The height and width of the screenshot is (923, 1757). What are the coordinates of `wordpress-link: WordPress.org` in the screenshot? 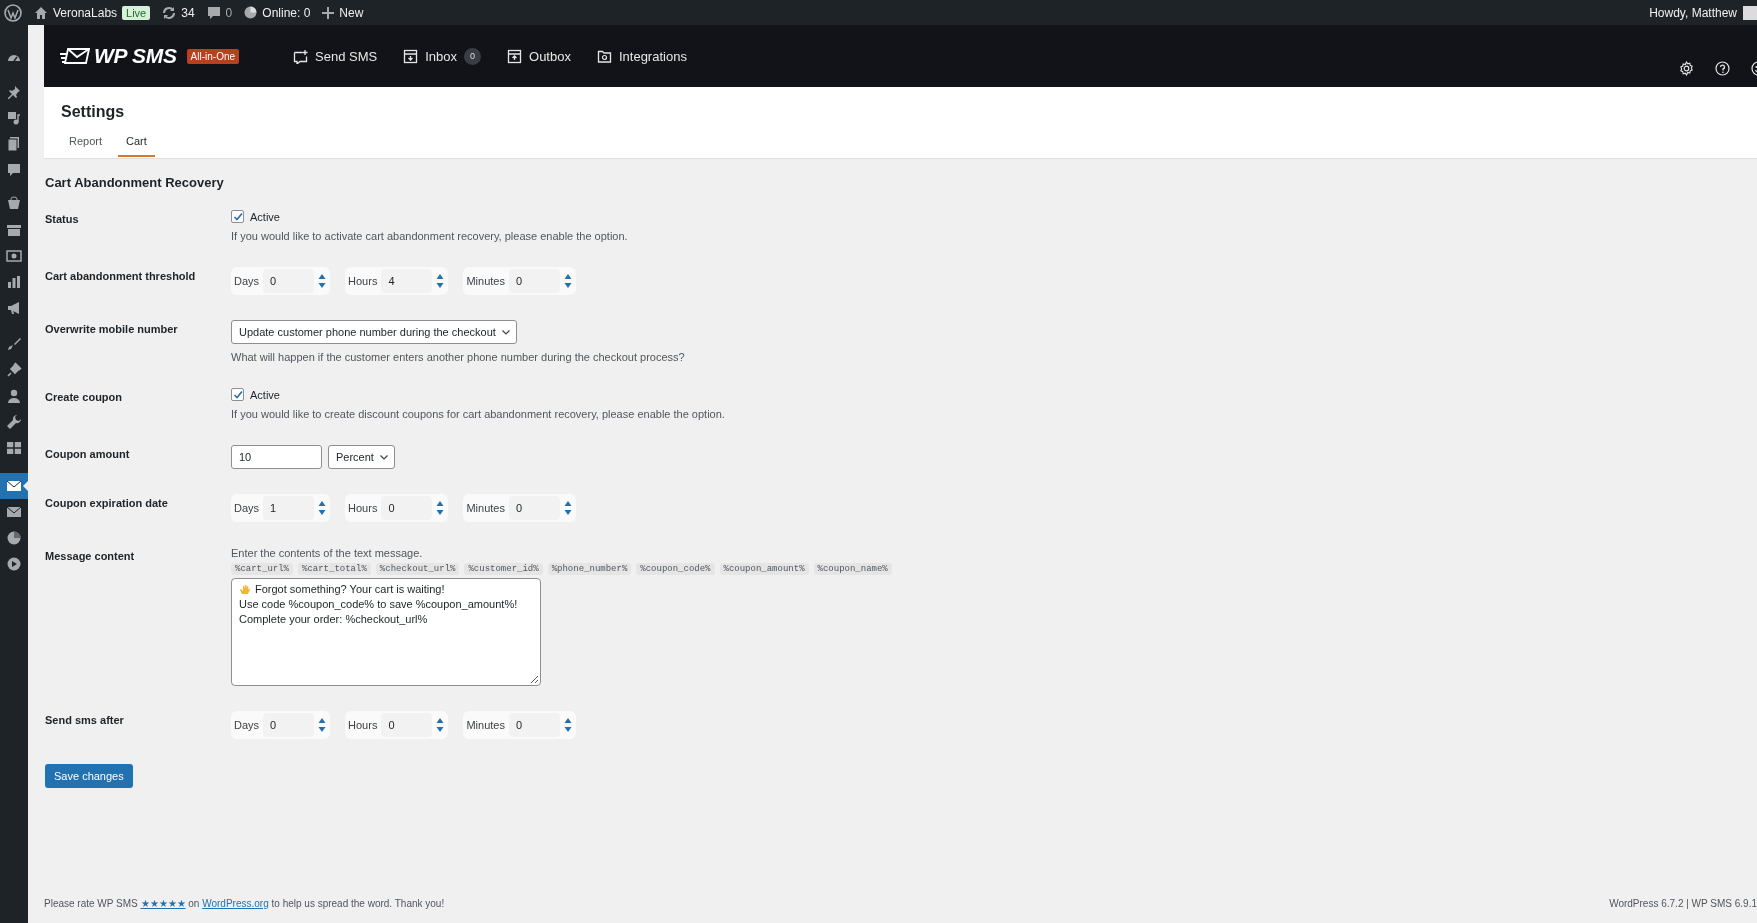 It's located at (235, 903).